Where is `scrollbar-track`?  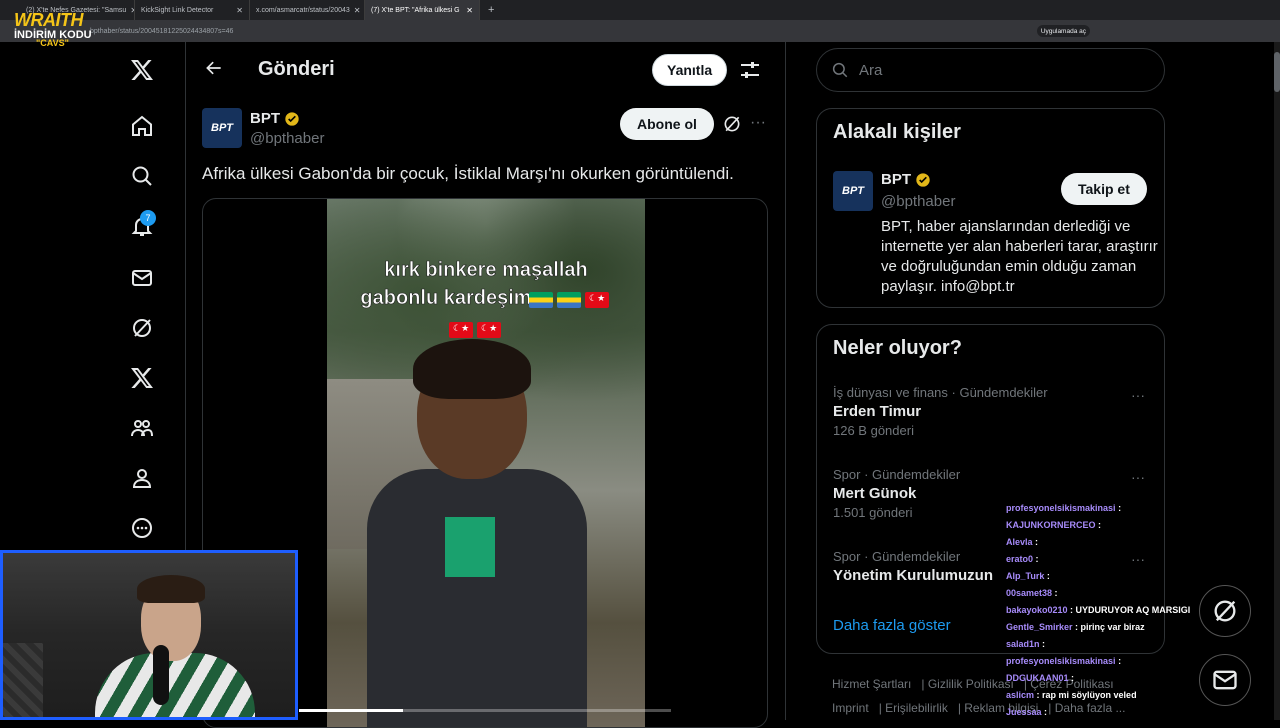 scrollbar-track is located at coordinates (1277, 381).